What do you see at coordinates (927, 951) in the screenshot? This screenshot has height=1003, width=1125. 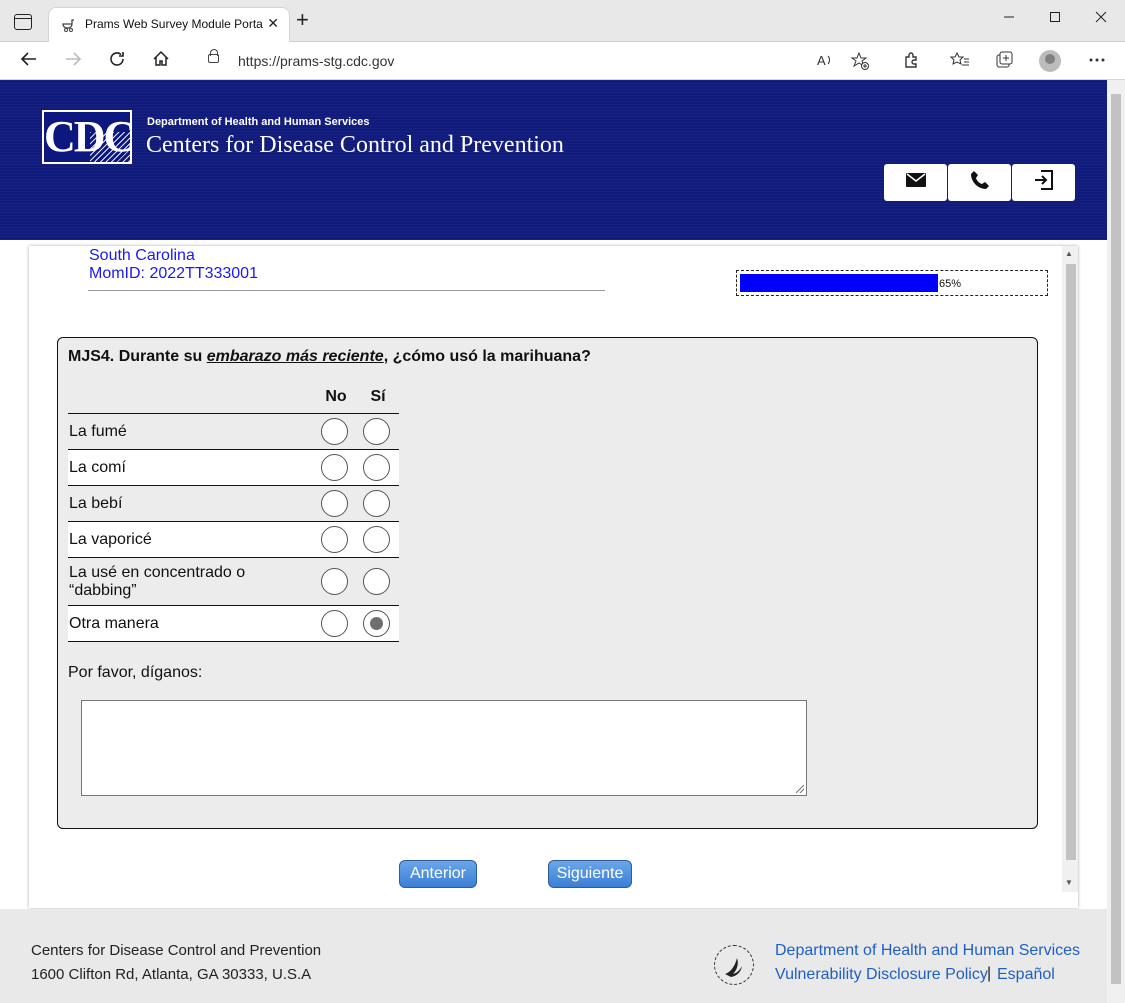 I see `hhs-link: Department of Health and Human Services` at bounding box center [927, 951].